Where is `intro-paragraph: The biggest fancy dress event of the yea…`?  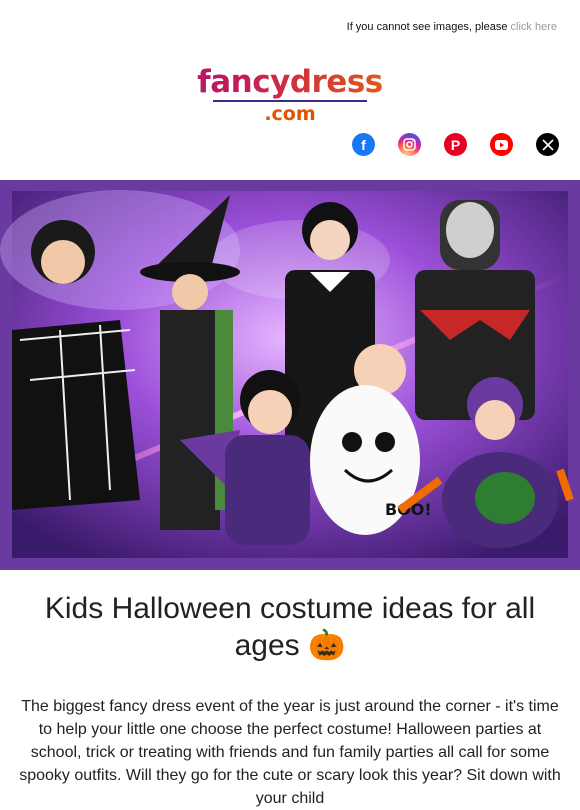
intro-paragraph: The biggest fancy dress event of the yea… is located at coordinates (290, 752).